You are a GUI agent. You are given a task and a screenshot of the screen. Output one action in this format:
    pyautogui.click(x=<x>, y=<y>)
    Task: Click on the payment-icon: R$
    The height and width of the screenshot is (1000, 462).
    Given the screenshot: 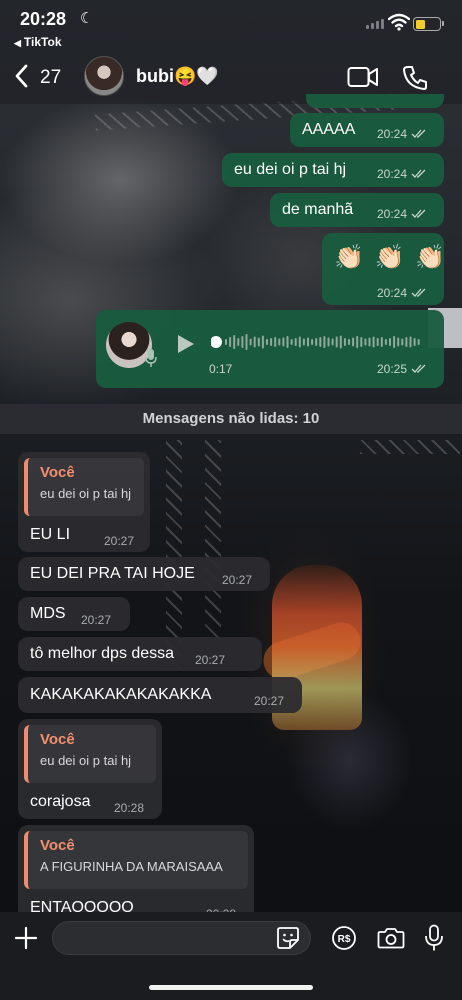 What is the action you would take?
    pyautogui.click(x=344, y=938)
    